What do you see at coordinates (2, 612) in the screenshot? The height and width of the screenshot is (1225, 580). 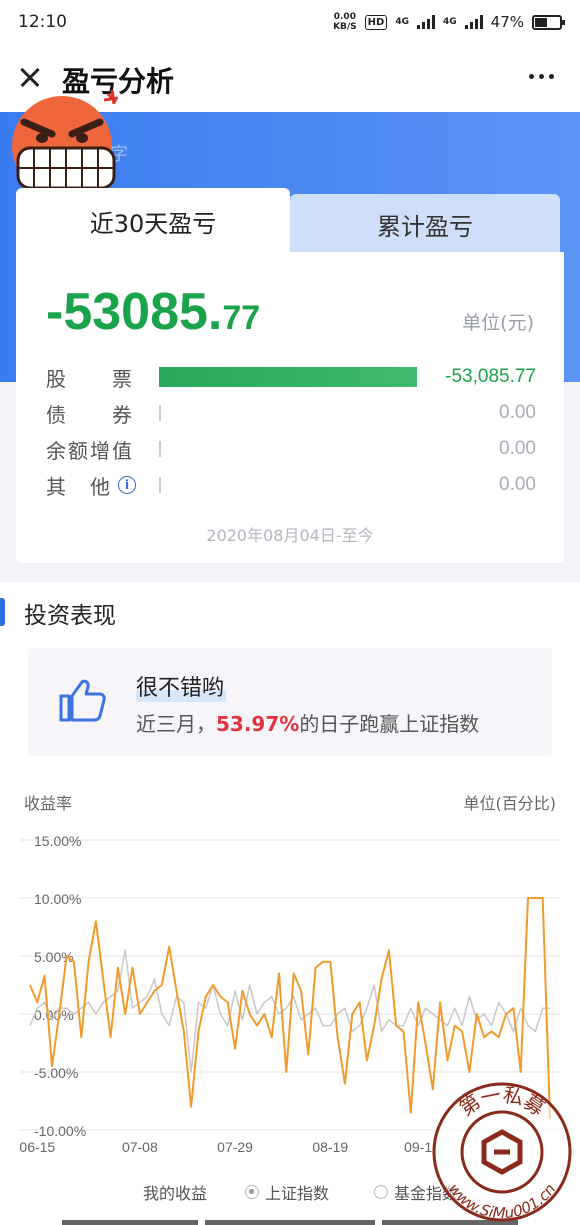 I see `section-accent` at bounding box center [2, 612].